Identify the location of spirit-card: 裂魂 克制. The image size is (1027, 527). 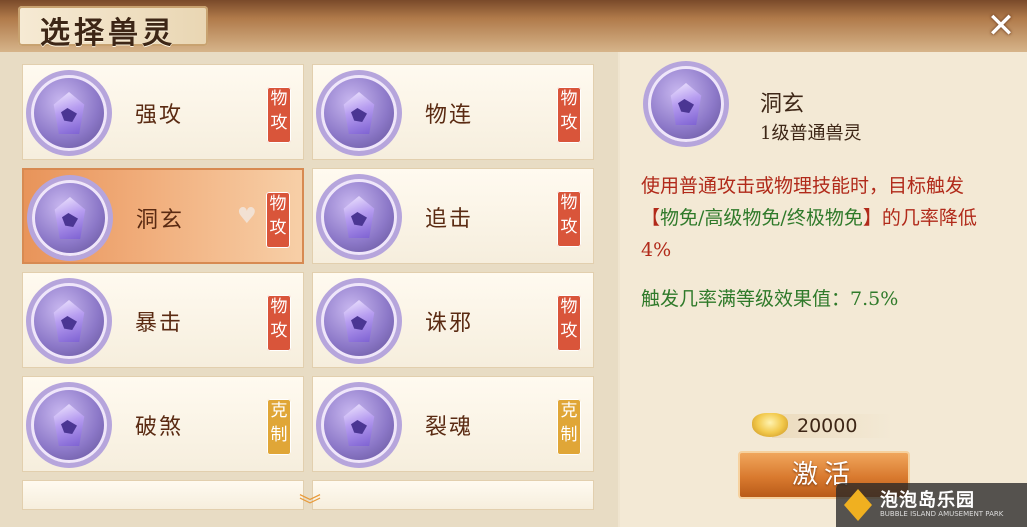
(453, 424).